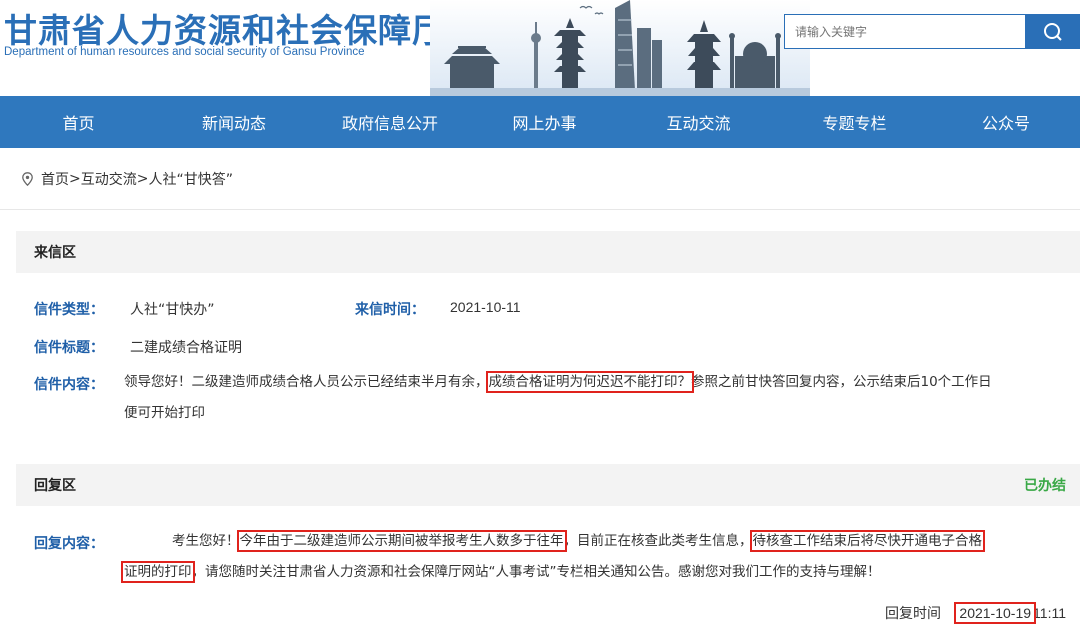 This screenshot has width=1080, height=632. I want to click on reply-section-title: 回复区, so click(55, 486).